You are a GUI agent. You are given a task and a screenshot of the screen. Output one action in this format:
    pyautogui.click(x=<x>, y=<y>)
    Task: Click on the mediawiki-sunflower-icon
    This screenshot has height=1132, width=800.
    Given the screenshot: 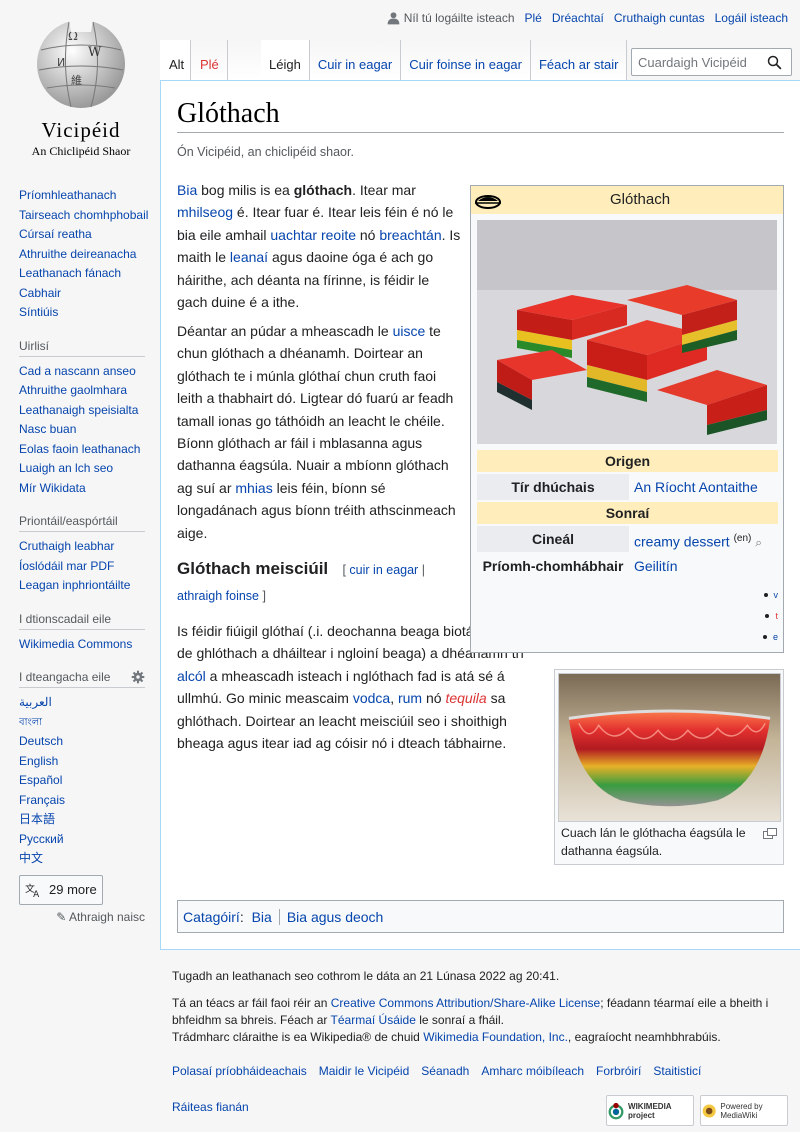 What is the action you would take?
    pyautogui.click(x=709, y=1110)
    